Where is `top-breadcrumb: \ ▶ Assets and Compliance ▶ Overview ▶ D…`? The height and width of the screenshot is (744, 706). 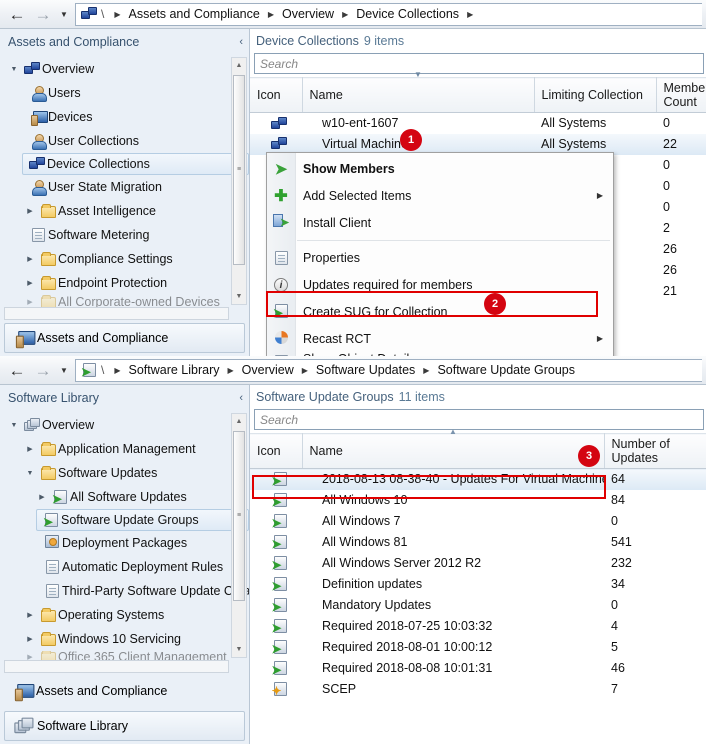
top-breadcrumb: \ ▶ Assets and Compliance ▶ Overview ▶ D… is located at coordinates (388, 14).